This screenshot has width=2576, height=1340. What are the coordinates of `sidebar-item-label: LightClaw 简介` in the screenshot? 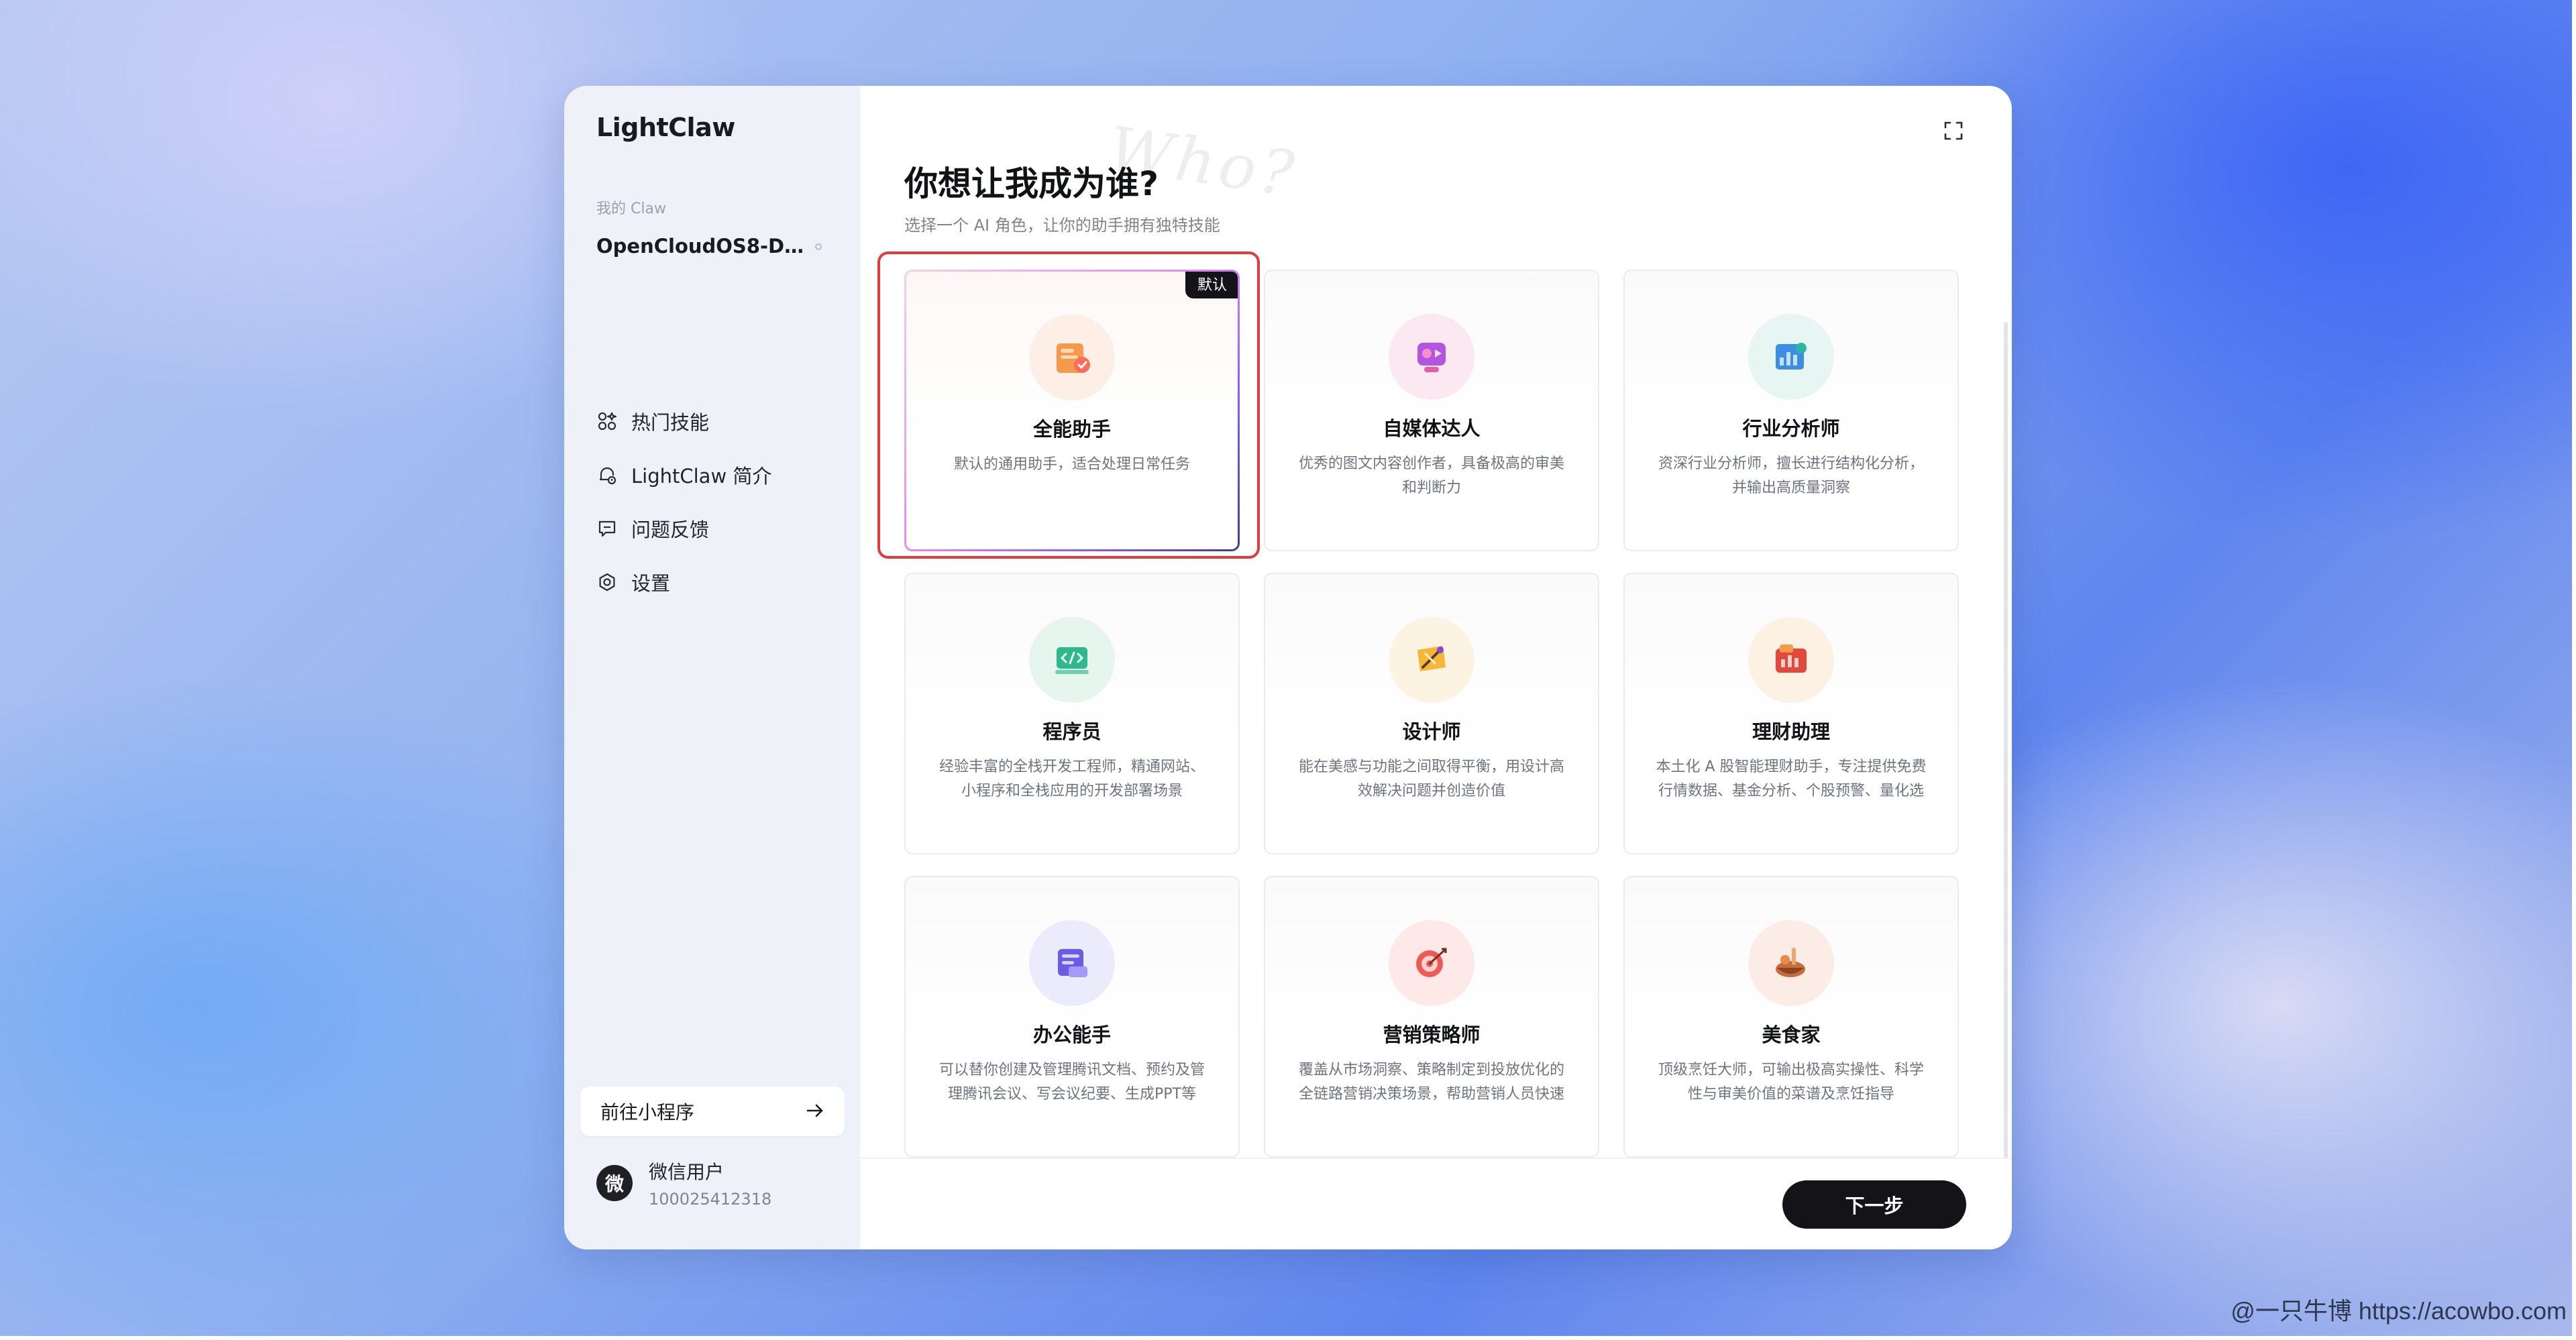 It's located at (701, 476).